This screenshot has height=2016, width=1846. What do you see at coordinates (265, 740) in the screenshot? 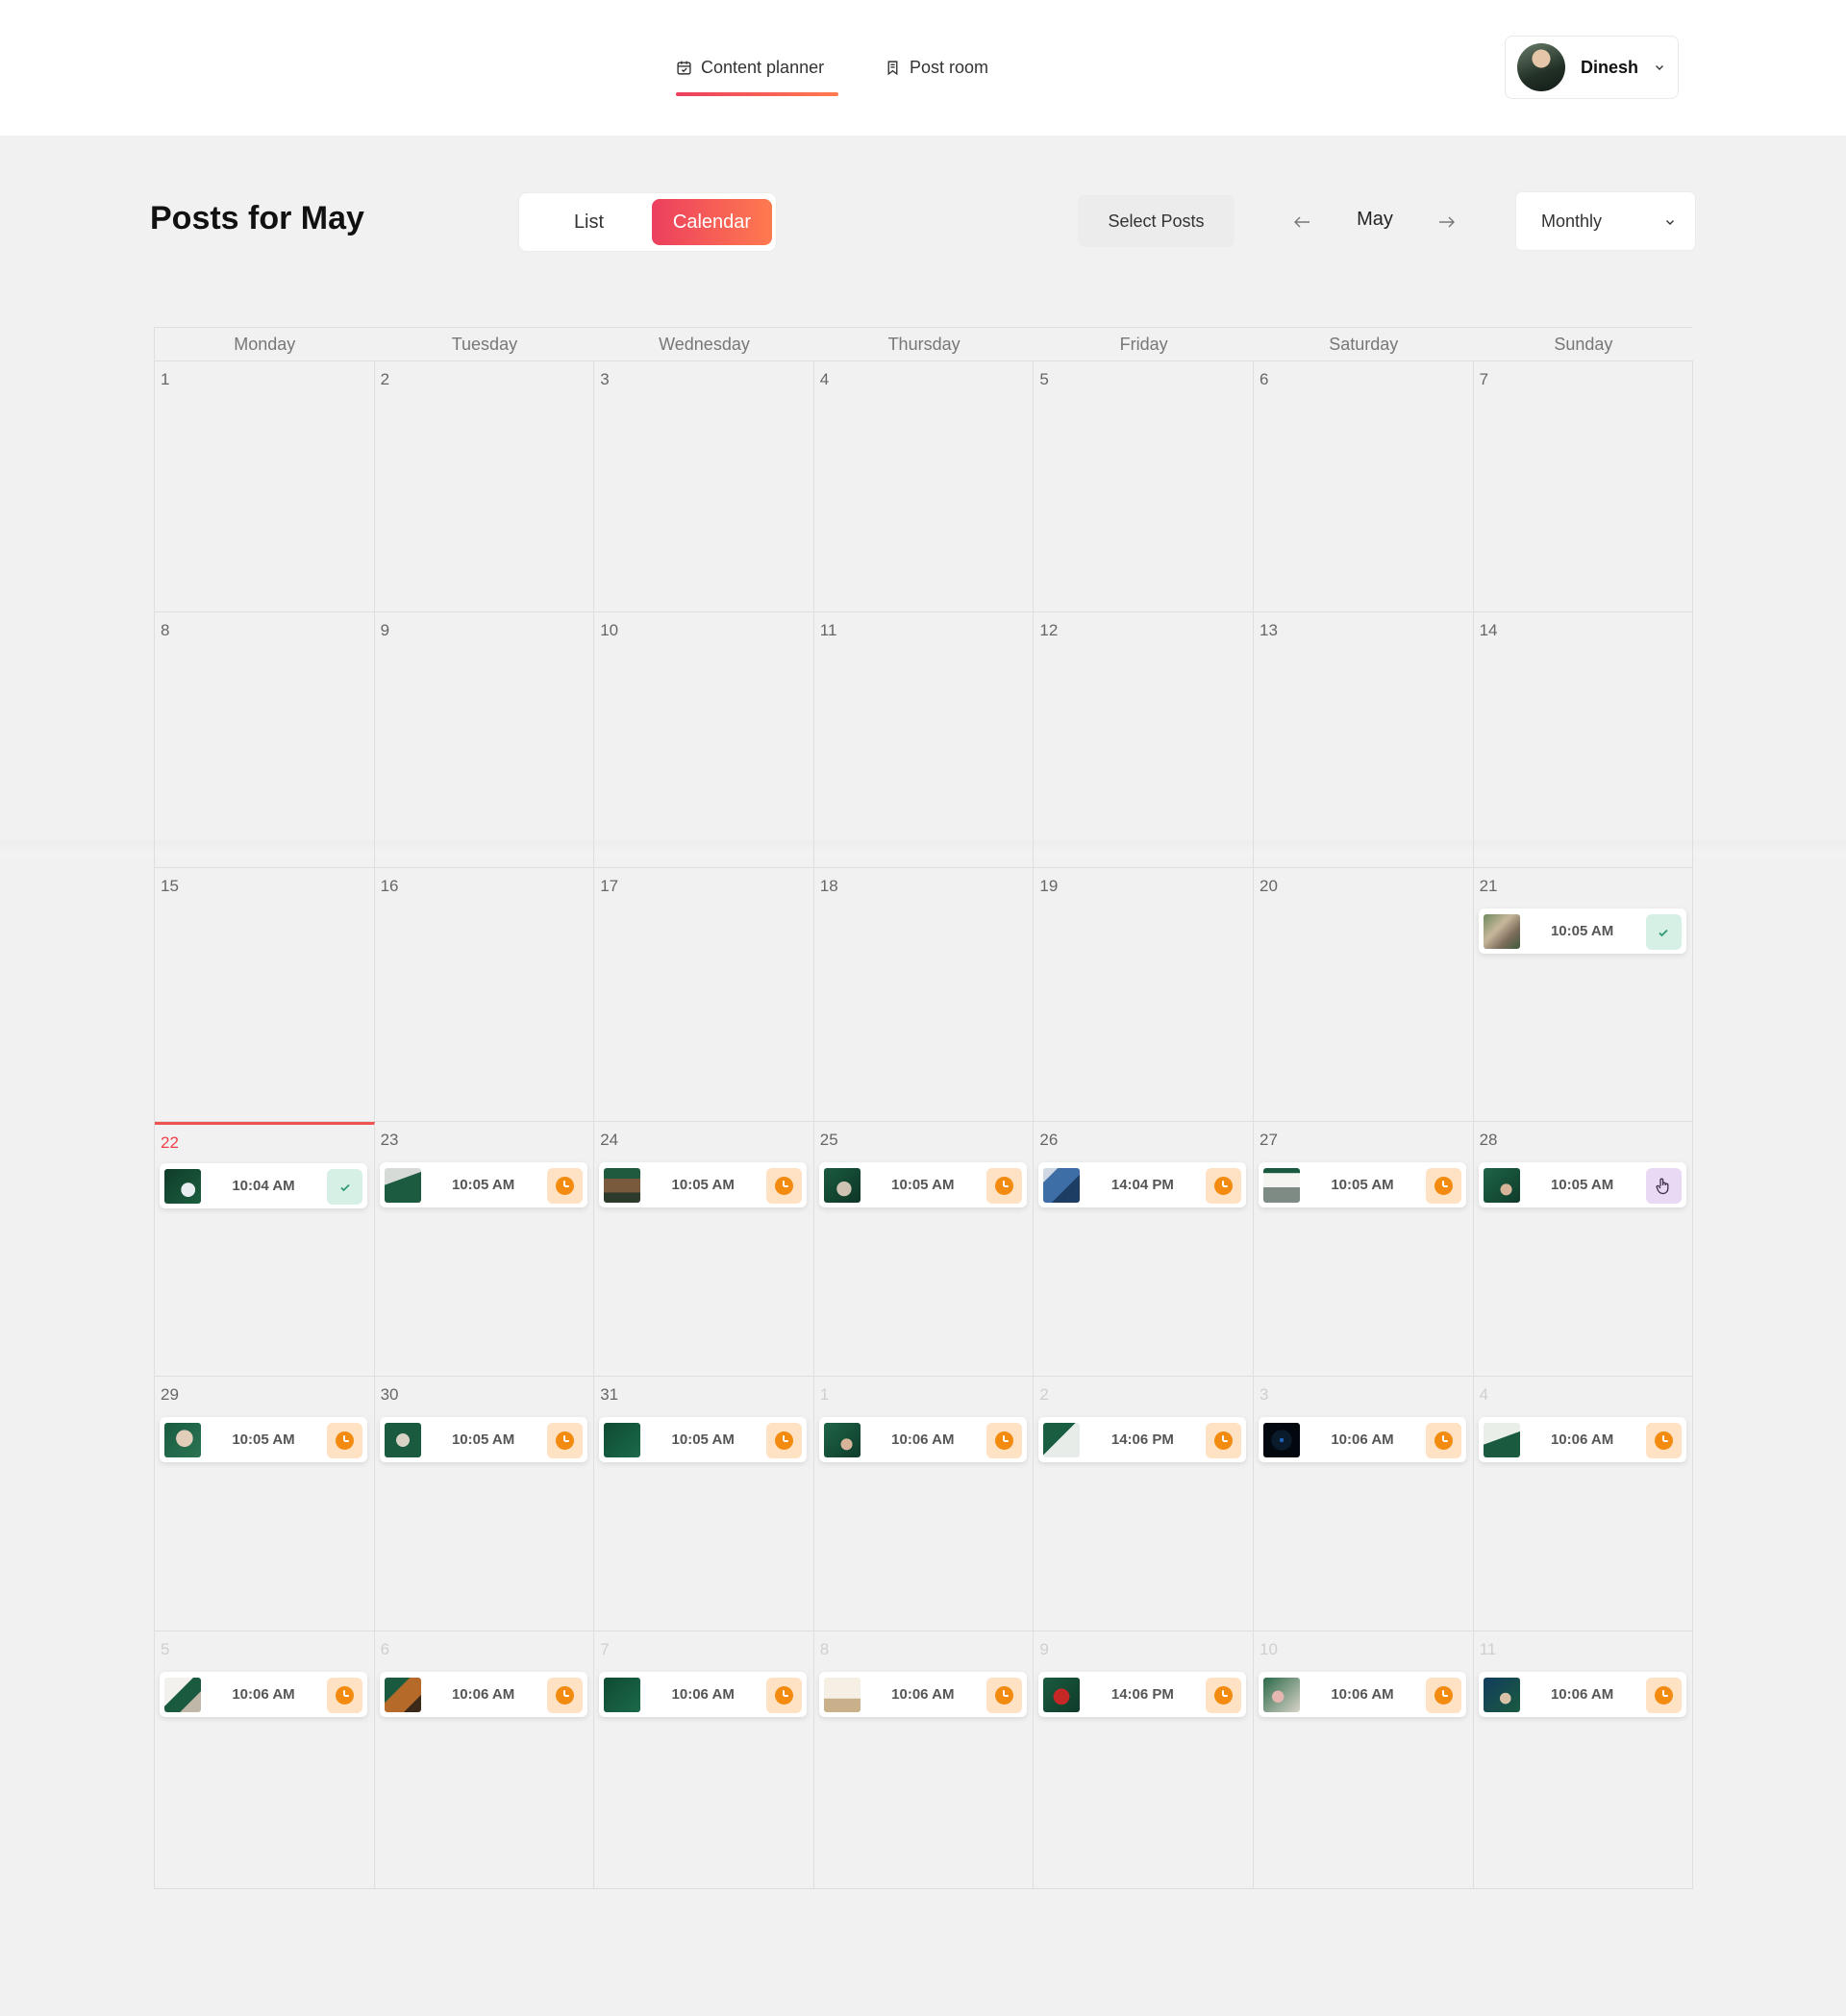
I see `calendar-day-cell: 8` at bounding box center [265, 740].